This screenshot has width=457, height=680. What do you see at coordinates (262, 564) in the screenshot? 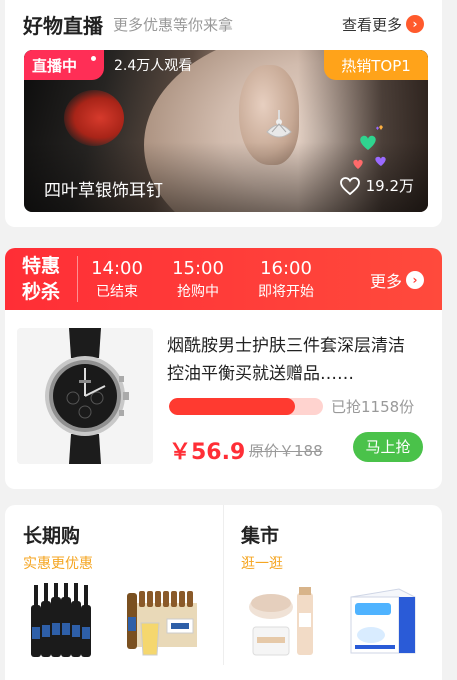
I see `category-subtitle-market: 逛一逛` at bounding box center [262, 564].